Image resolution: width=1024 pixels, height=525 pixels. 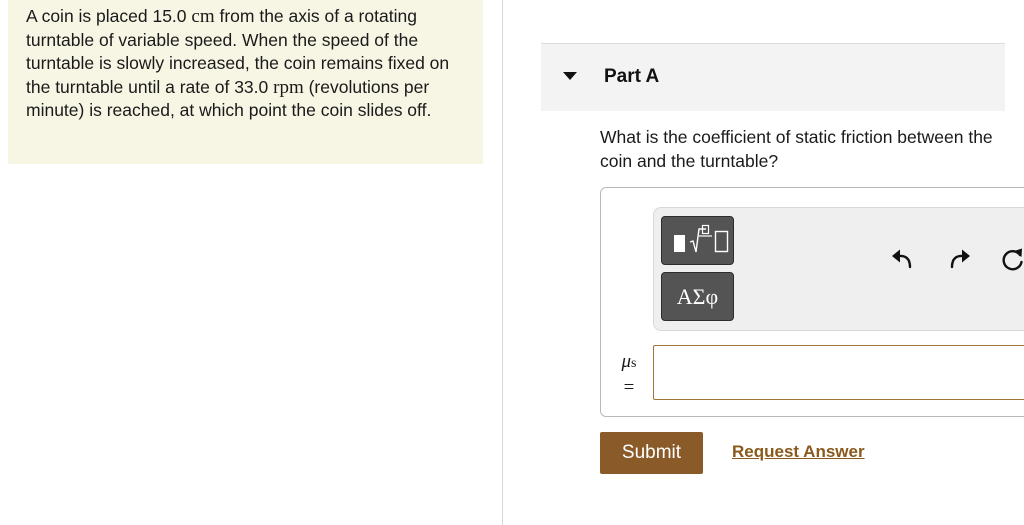 I want to click on collapse-caret-icon, so click(x=570, y=76).